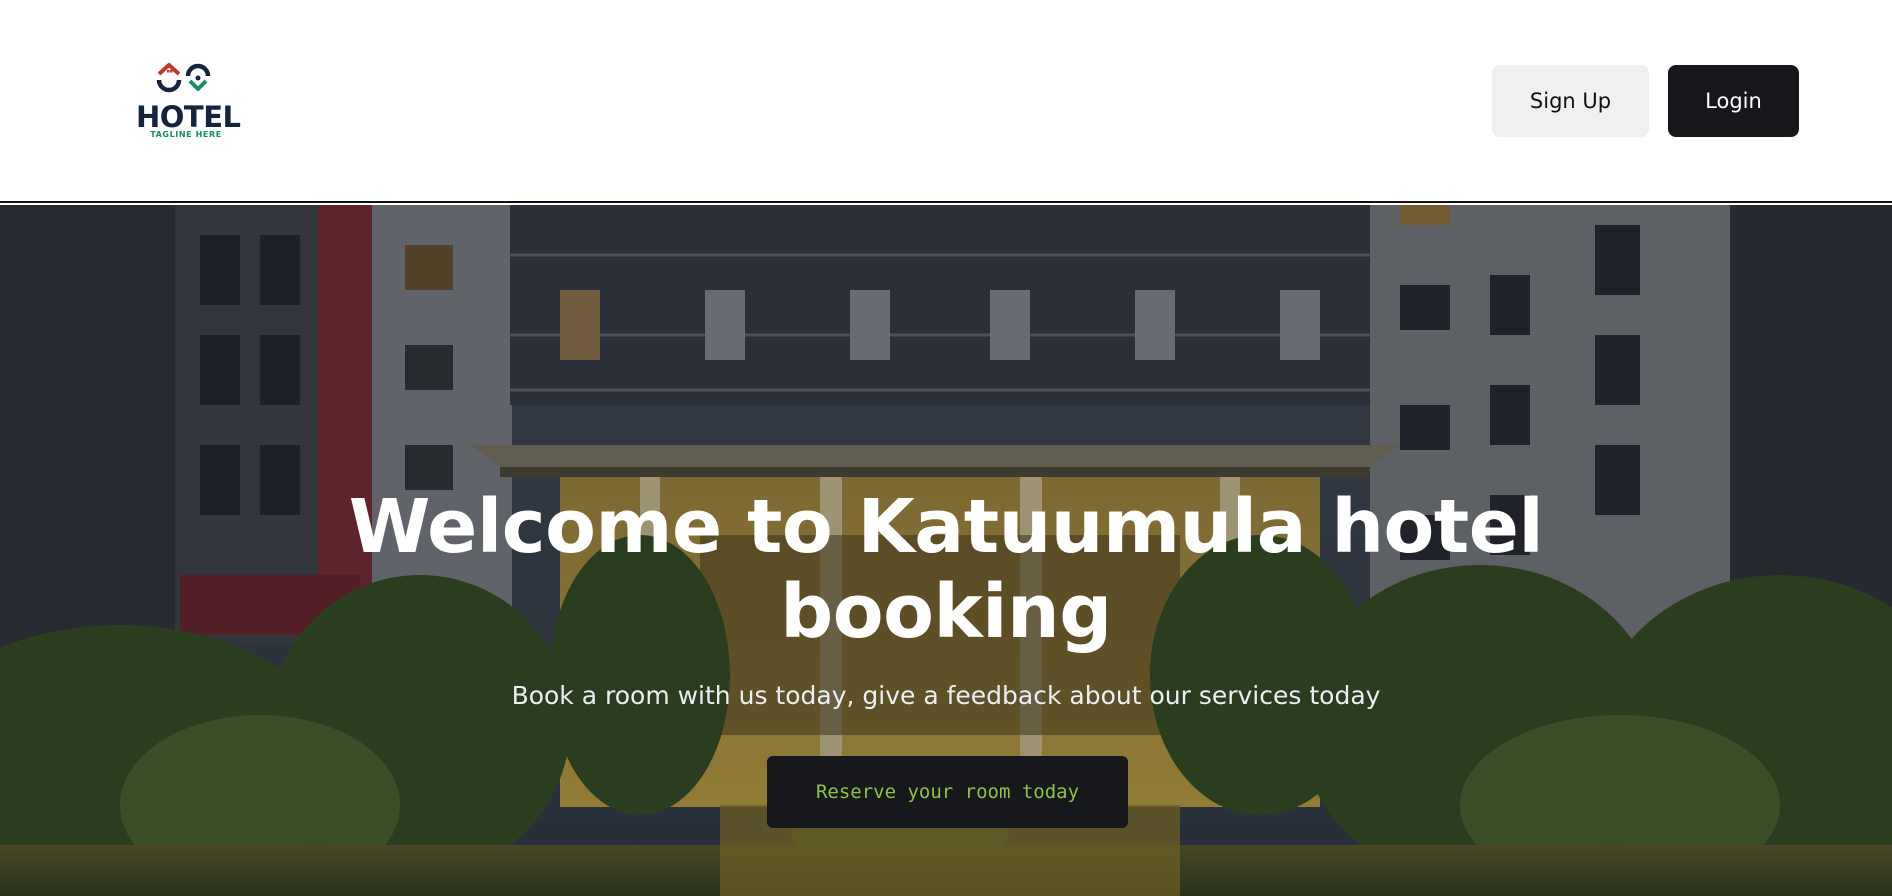 This screenshot has width=1892, height=896. I want to click on sign-up-button: Sign Up, so click(1570, 101).